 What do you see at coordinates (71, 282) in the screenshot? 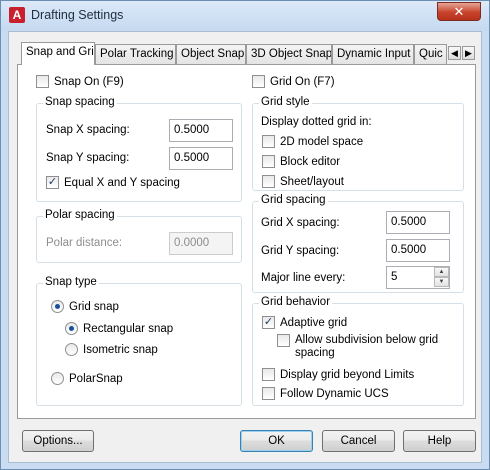
I see `snap-type-legend: Snap type` at bounding box center [71, 282].